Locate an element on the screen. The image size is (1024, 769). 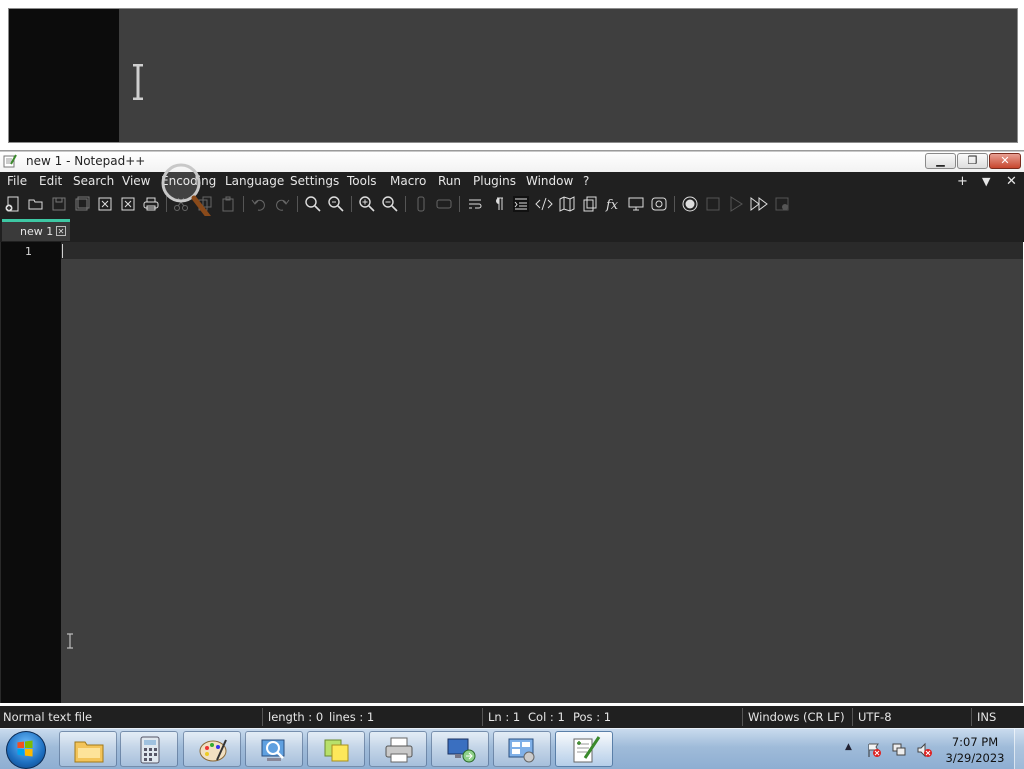
taskbar-remote-desktop is located at coordinates (460, 749).